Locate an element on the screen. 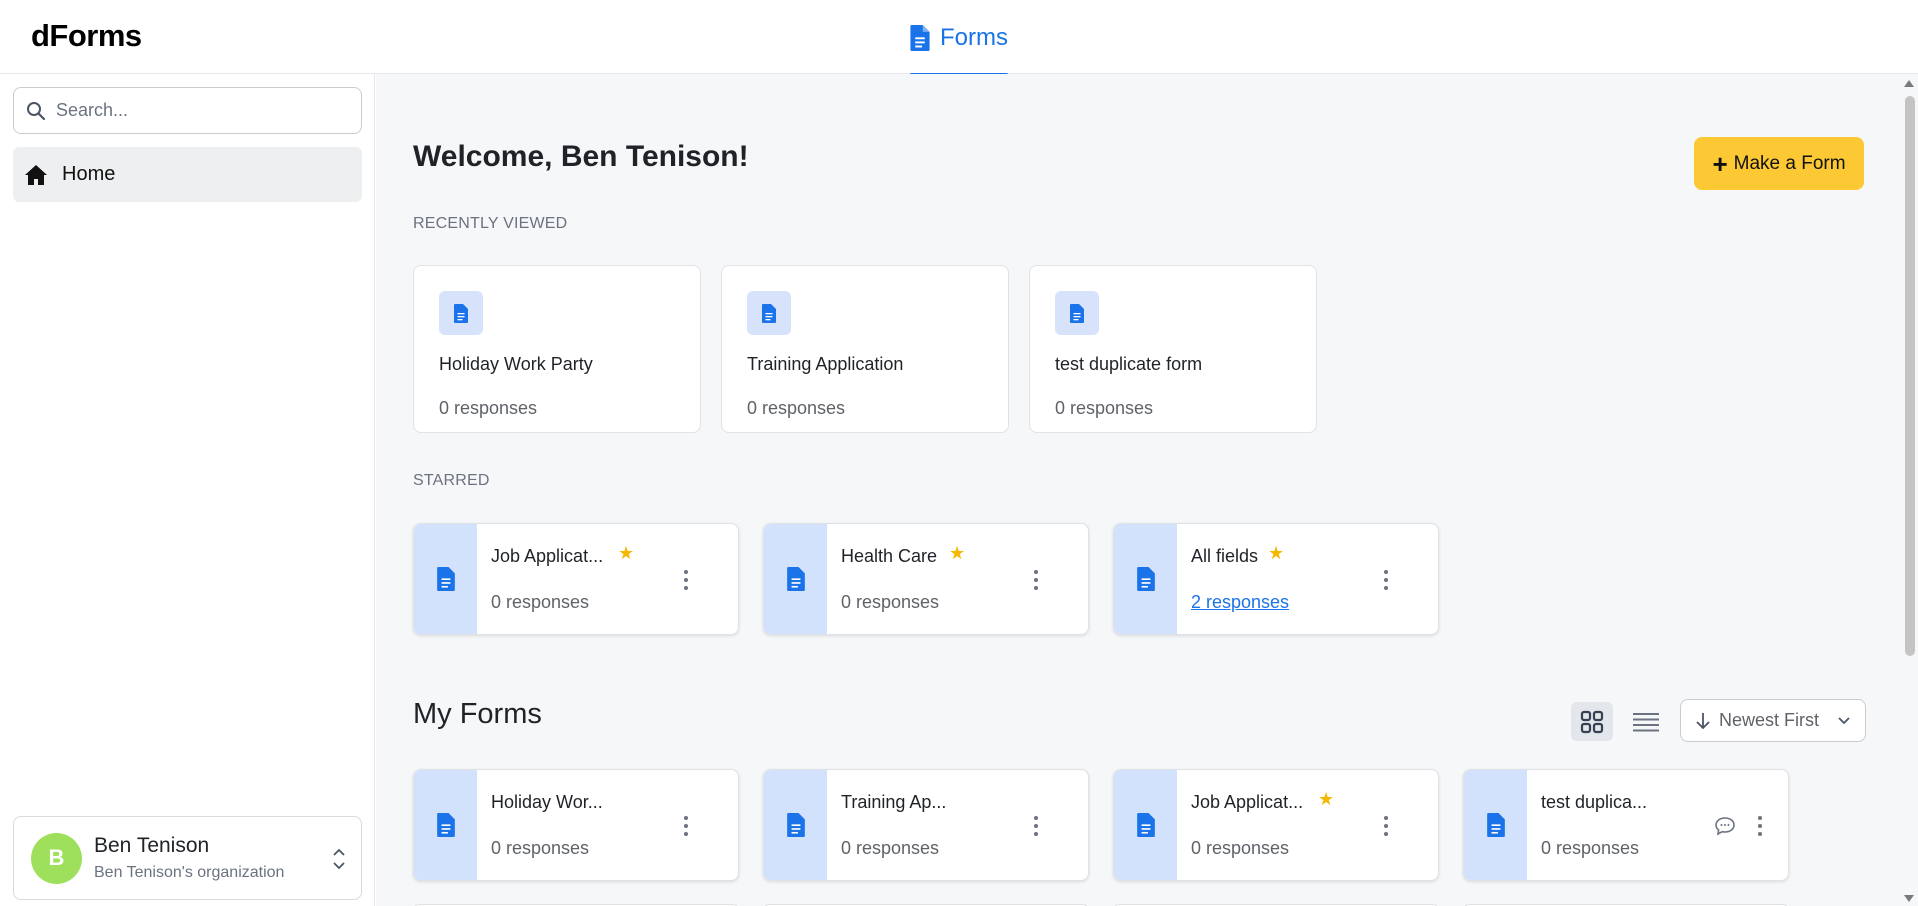  make-form-label: Make a Form is located at coordinates (1789, 163).